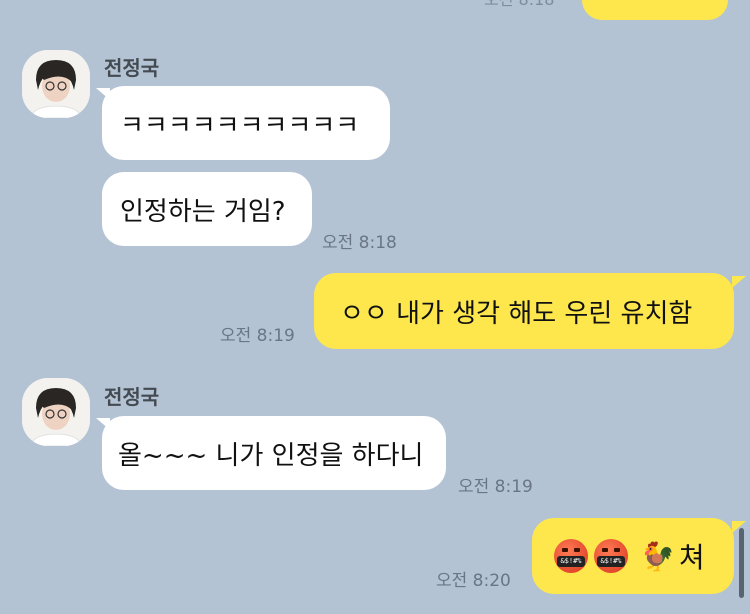 The image size is (750, 614). I want to click on message-bubble: ㅋㅋㅋㅋㅋㅋㅋㅋㅋㅋ, so click(246, 123).